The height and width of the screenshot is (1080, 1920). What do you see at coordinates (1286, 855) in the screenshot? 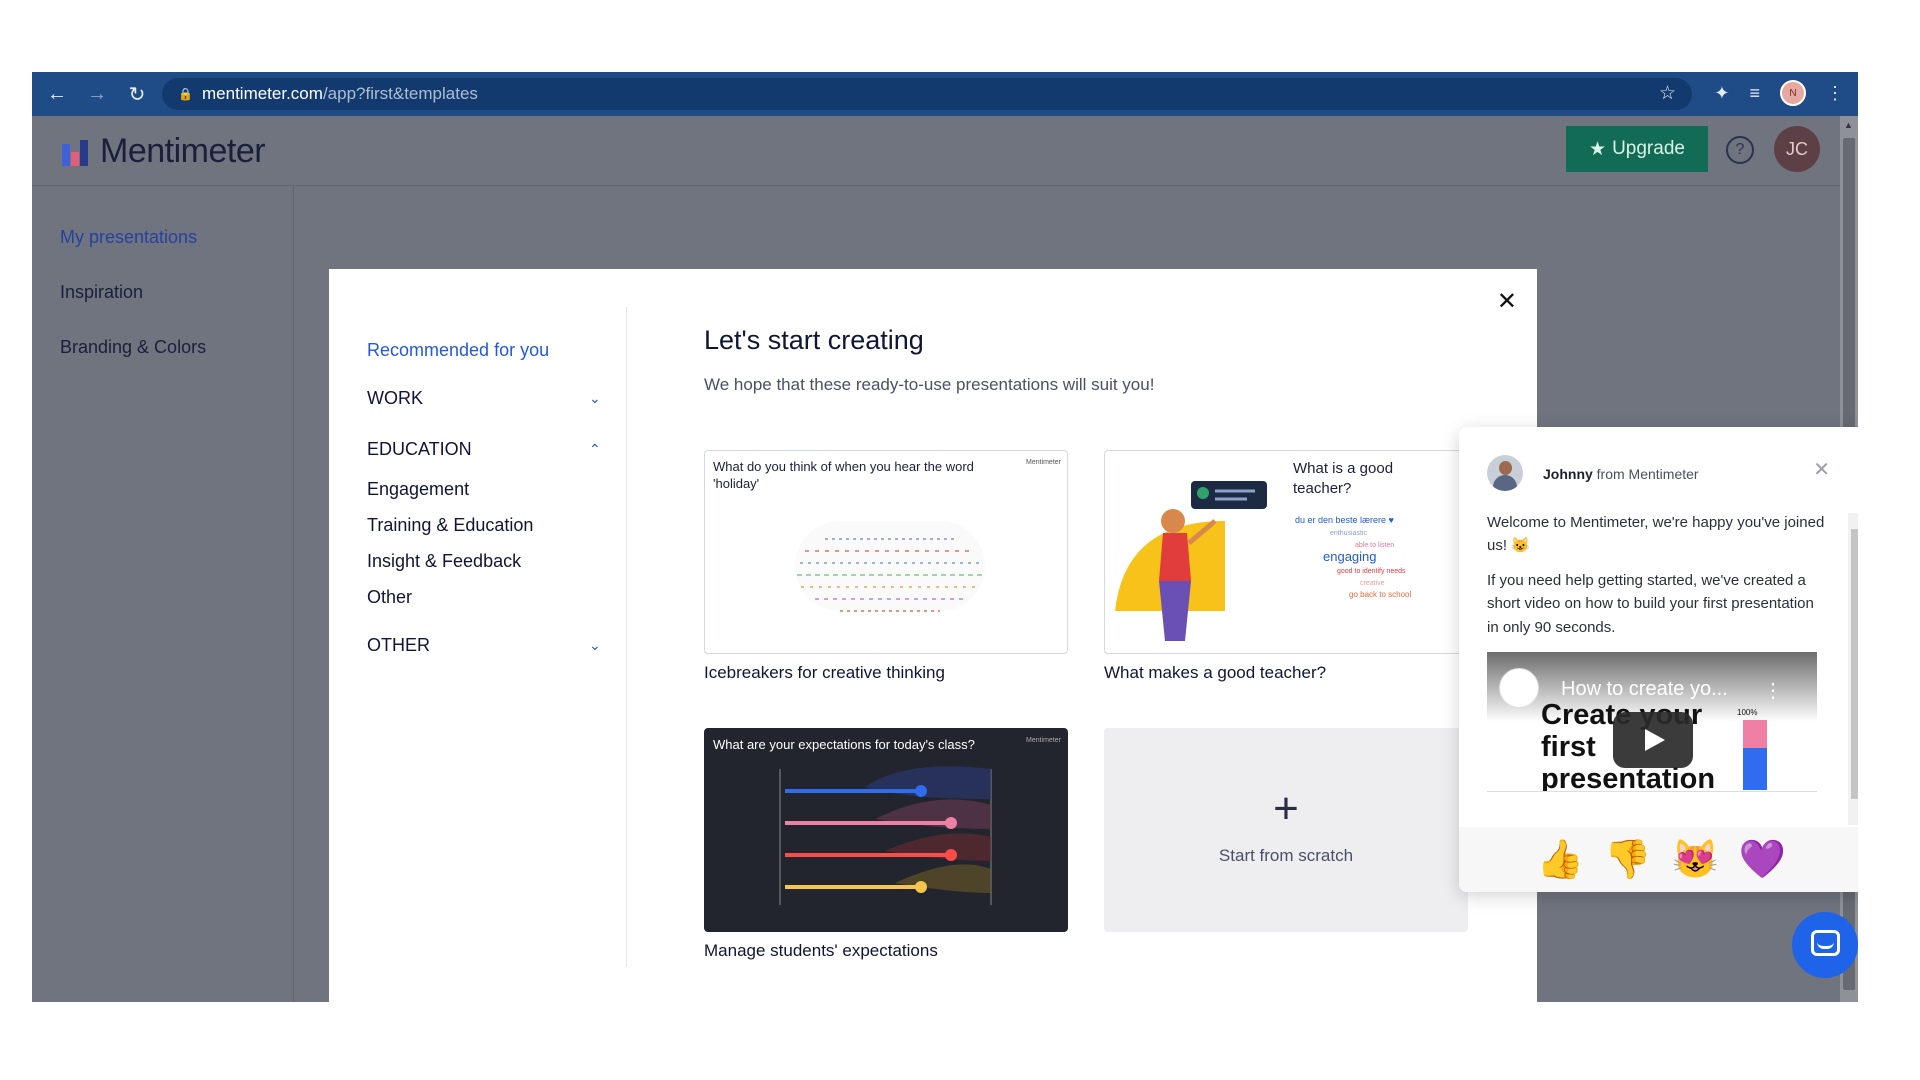
I see `start-from-scratch-label: Start from scratch` at bounding box center [1286, 855].